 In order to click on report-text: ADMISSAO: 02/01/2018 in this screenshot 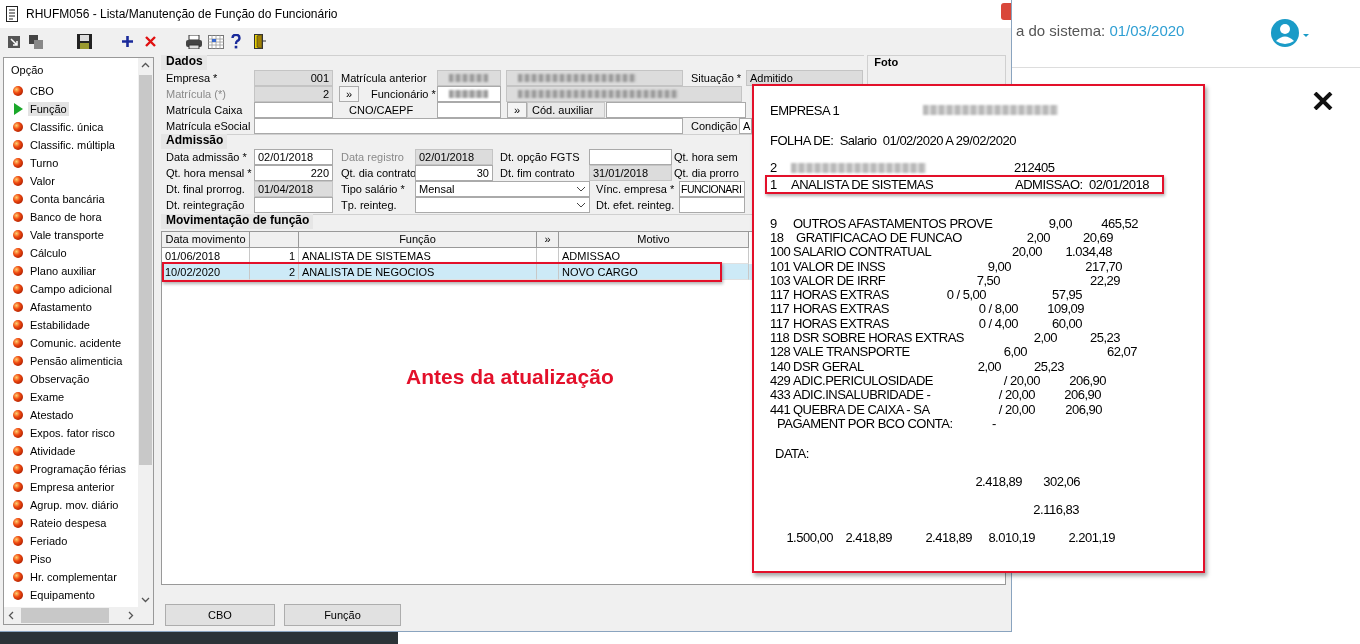, I will do `click(1082, 184)`.